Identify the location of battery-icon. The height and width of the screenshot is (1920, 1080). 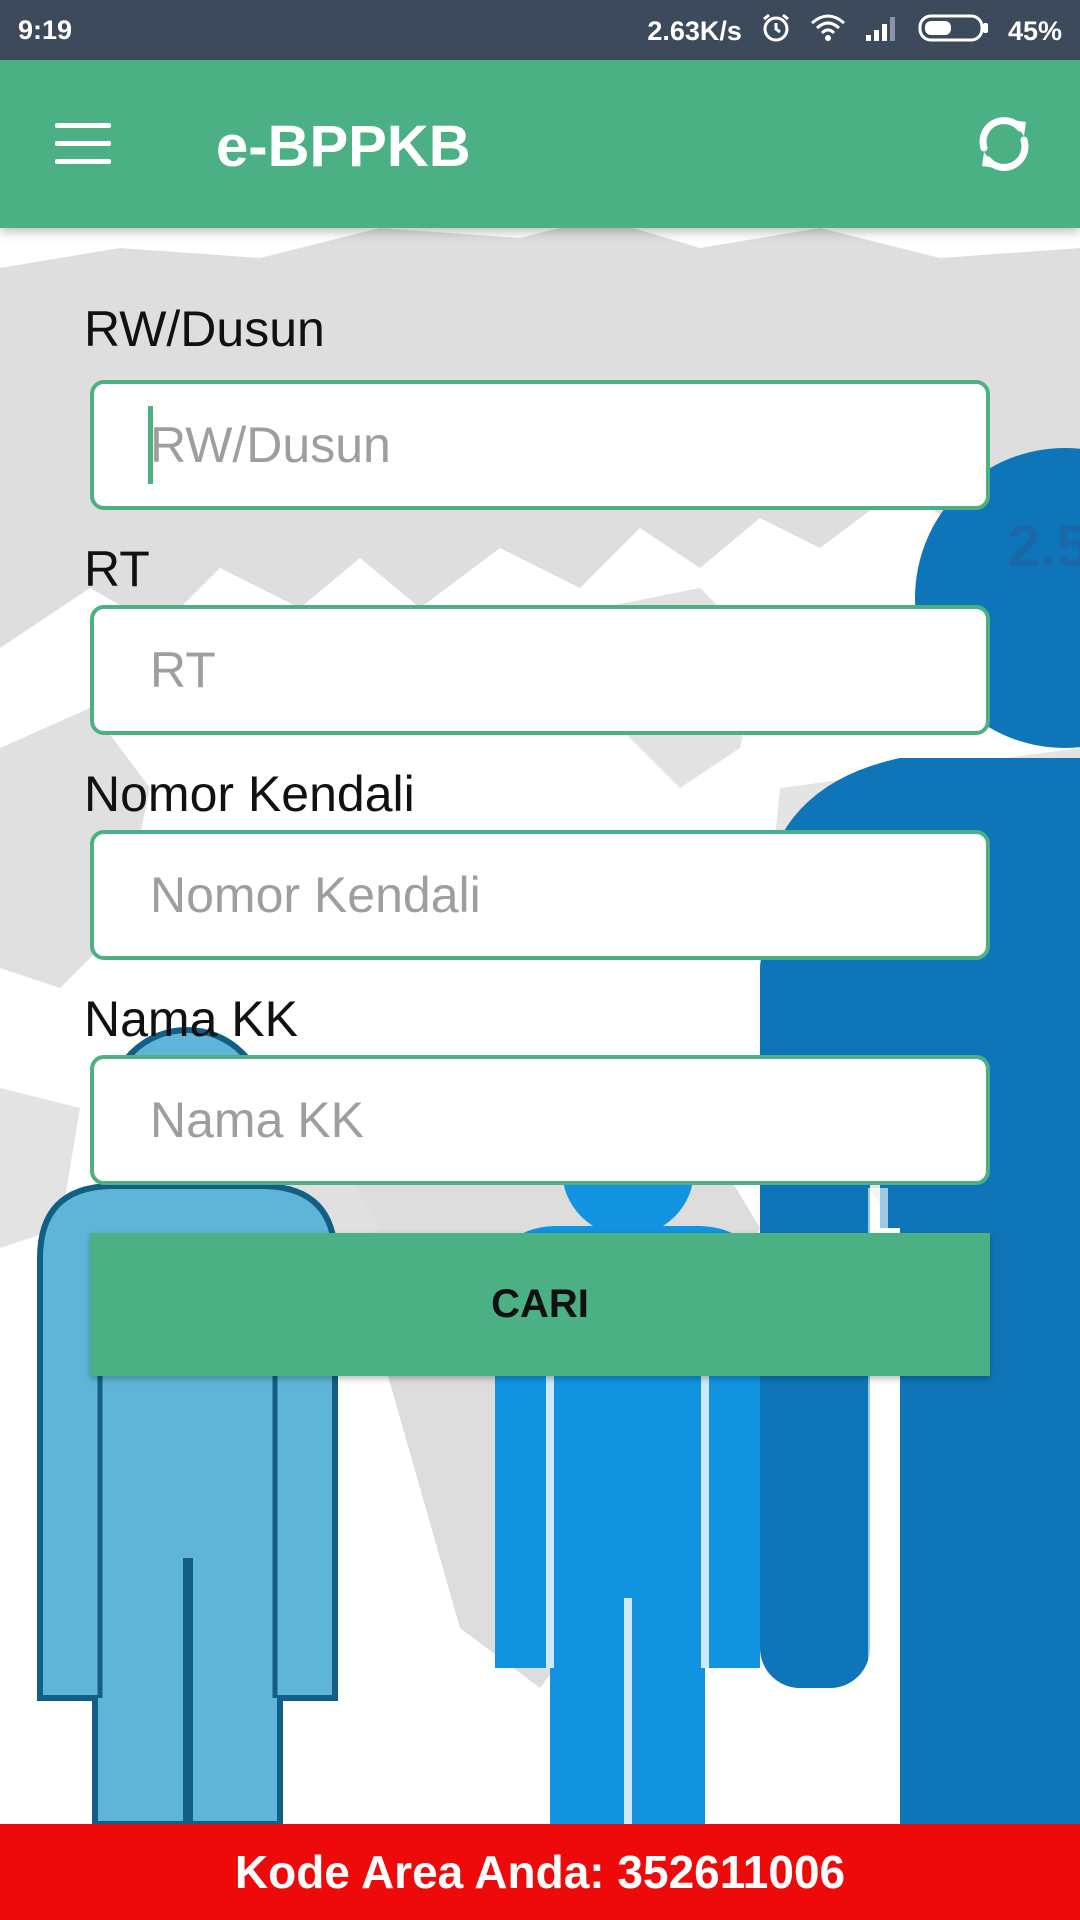
(954, 31).